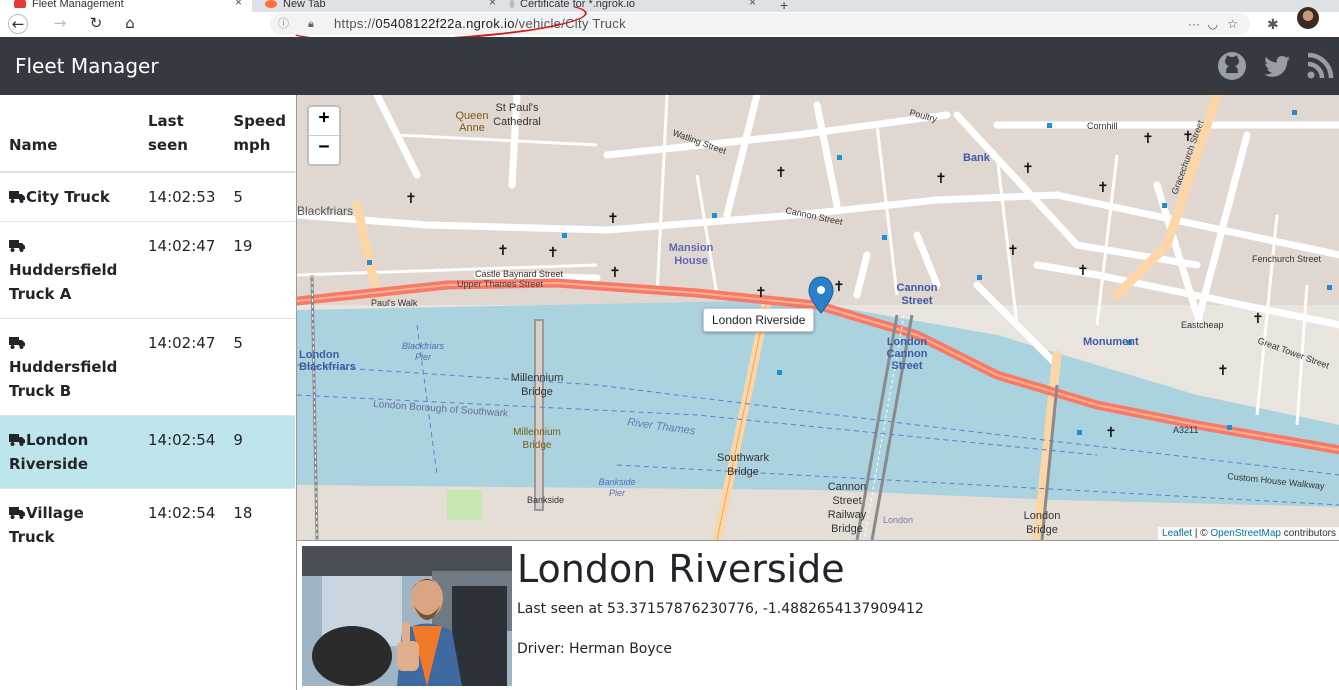  I want to click on bookmark-star-icon: ☆, so click(1232, 24).